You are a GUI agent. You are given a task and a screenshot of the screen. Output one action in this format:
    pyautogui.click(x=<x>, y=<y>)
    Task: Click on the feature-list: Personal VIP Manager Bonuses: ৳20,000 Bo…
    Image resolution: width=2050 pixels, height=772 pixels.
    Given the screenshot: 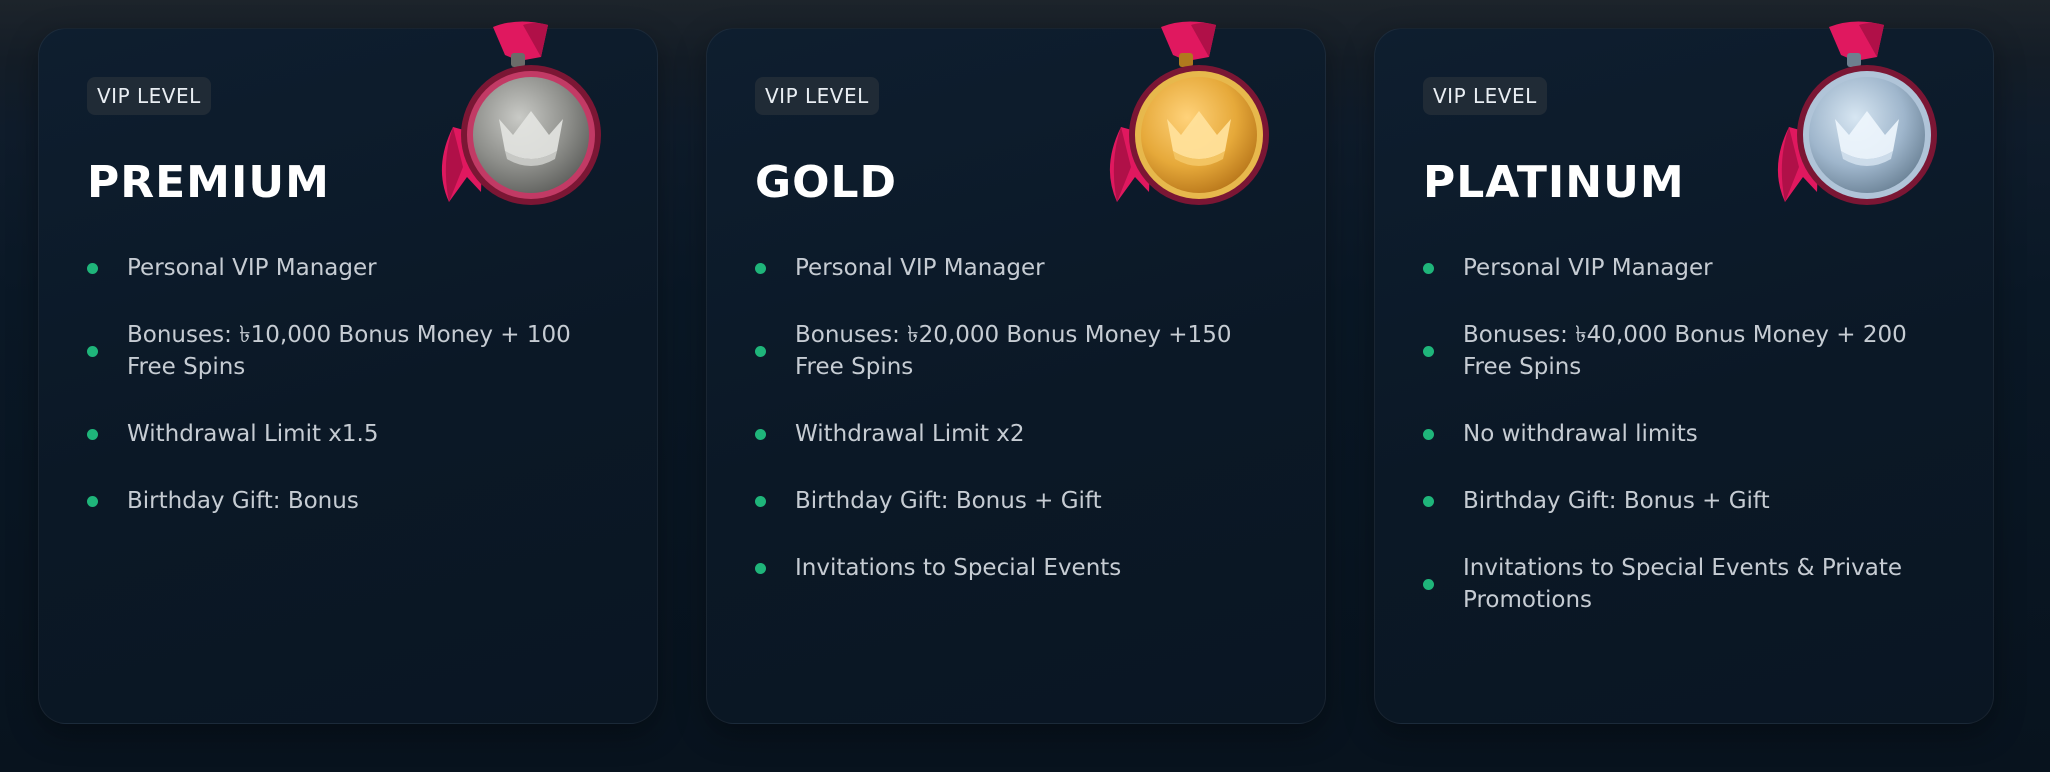 What is the action you would take?
    pyautogui.click(x=1015, y=434)
    